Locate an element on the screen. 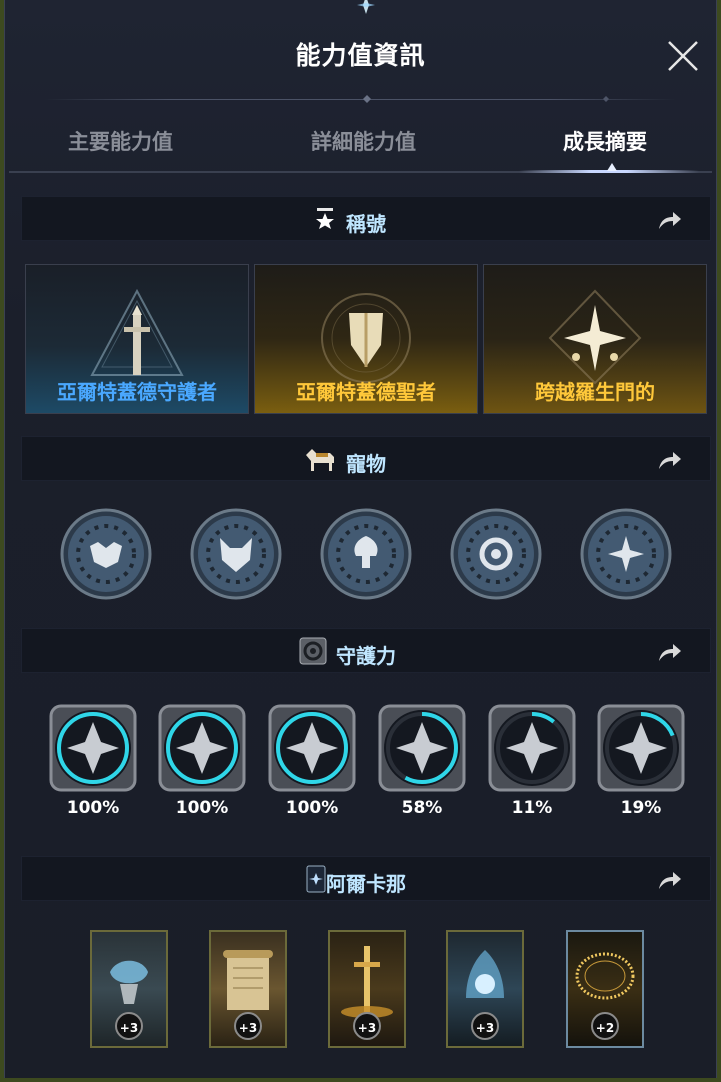 The height and width of the screenshot is (1082, 721). guardian-percent: 11% is located at coordinates (532, 808).